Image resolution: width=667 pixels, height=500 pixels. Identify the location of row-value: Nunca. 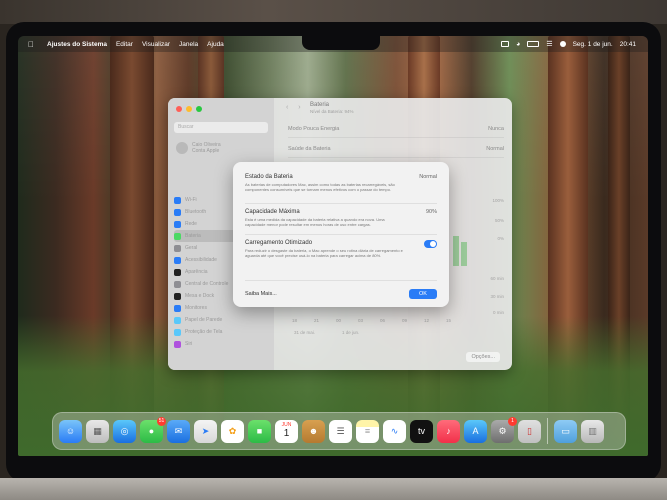
(496, 129).